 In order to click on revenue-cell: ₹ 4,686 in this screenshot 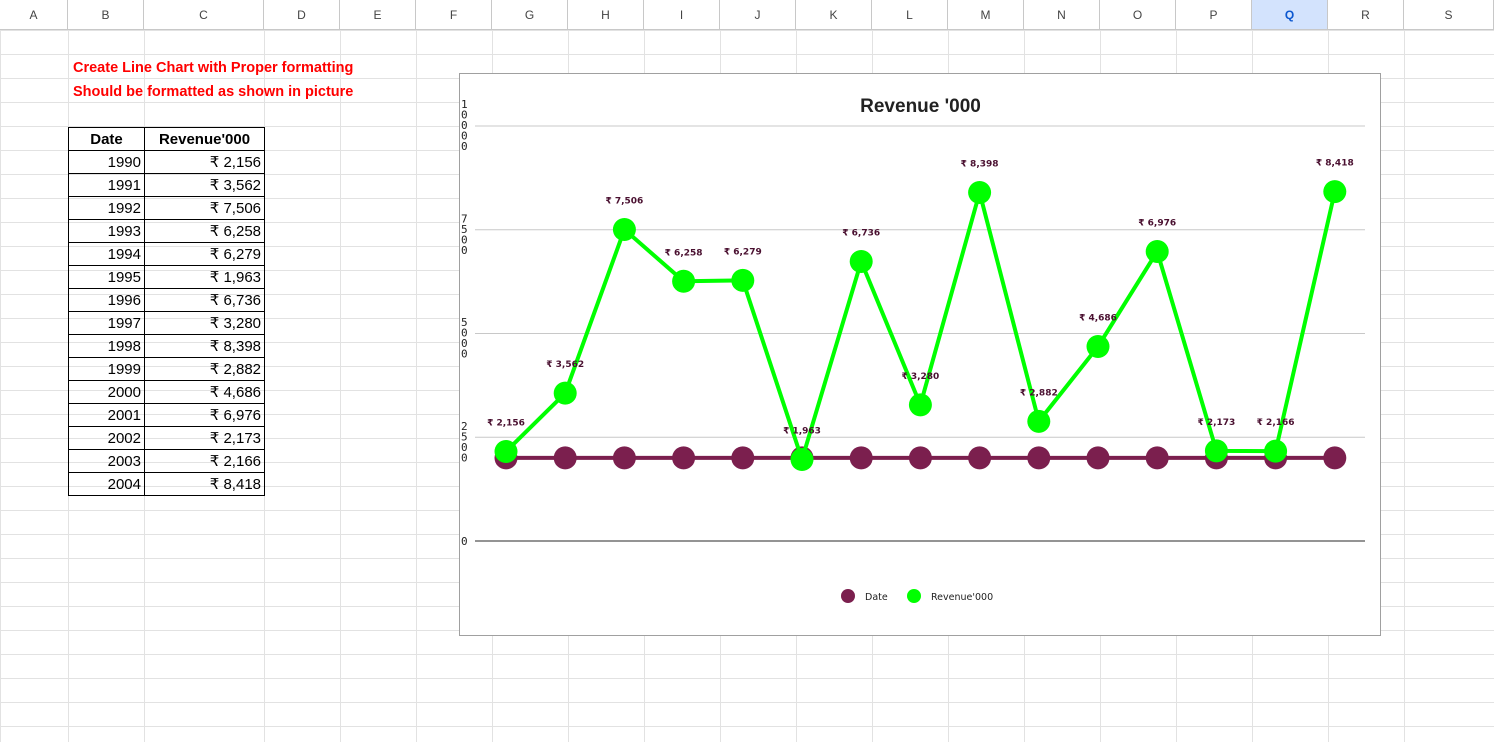, I will do `click(204, 392)`.